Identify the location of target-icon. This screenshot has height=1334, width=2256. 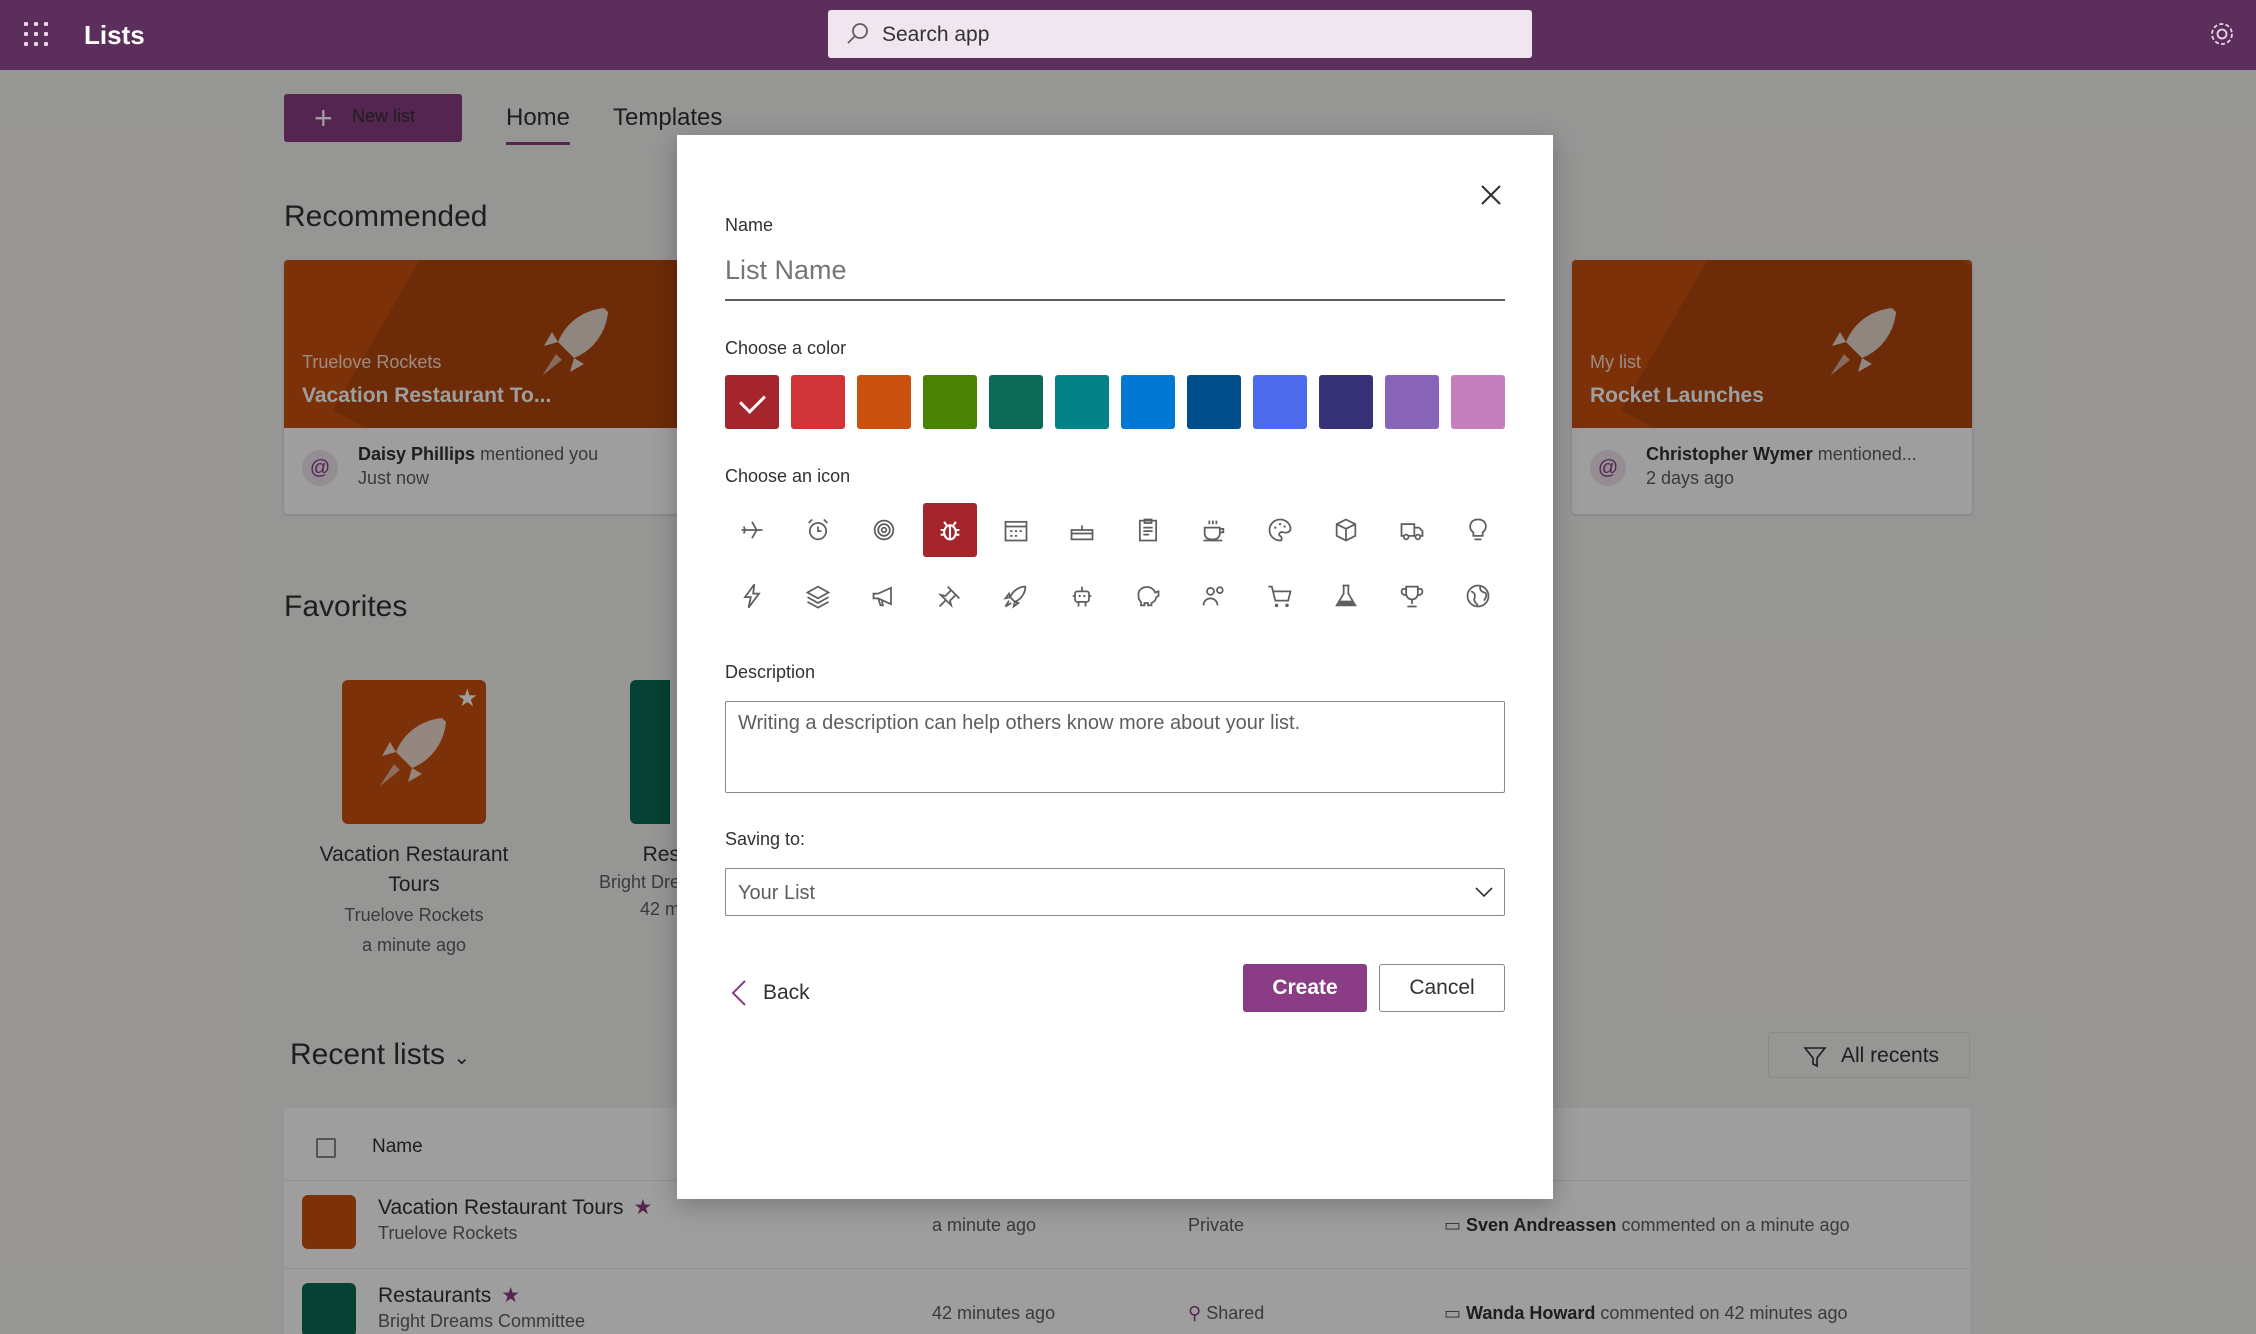
(884, 530).